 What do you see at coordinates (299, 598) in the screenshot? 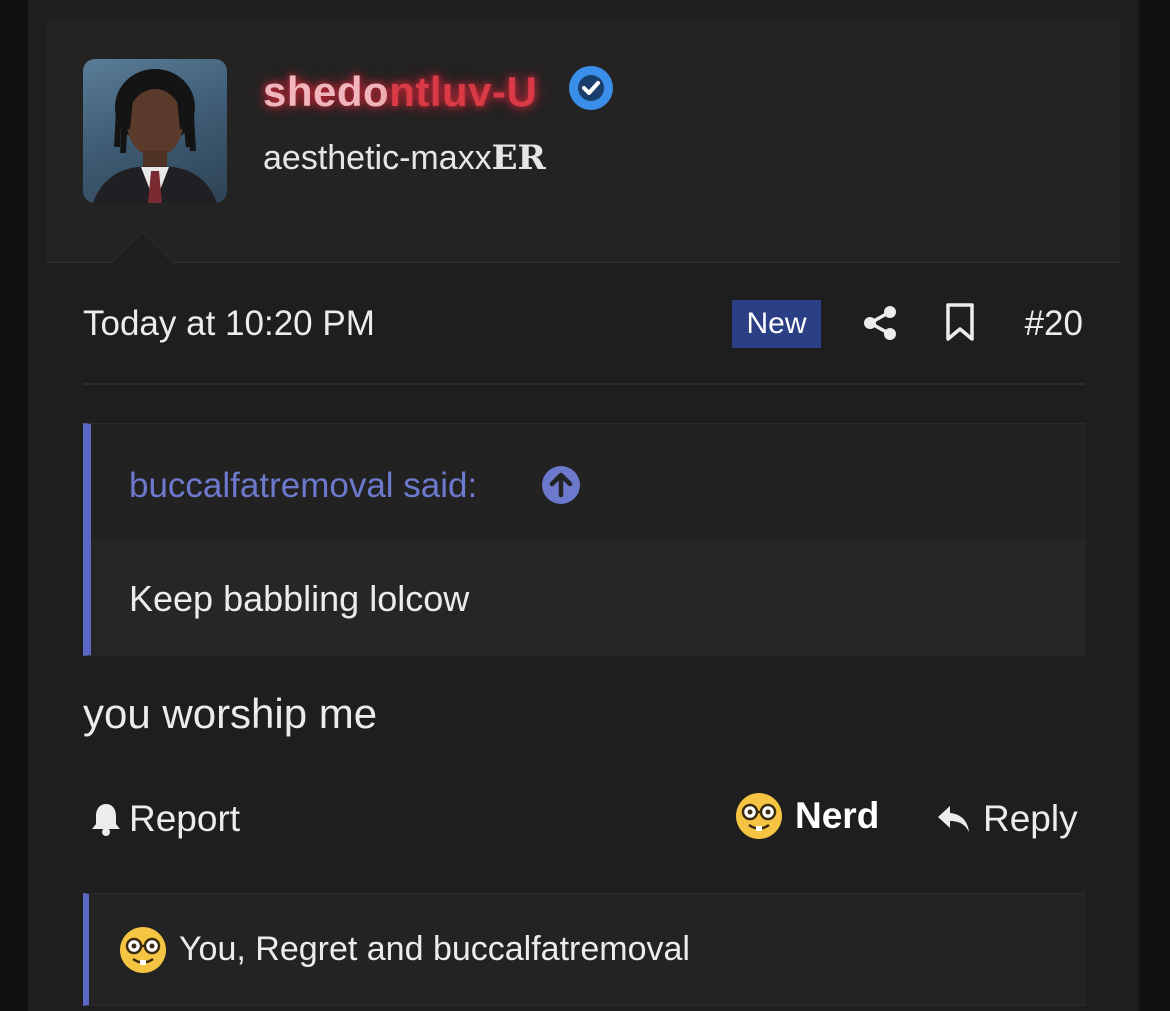
I see `quote-text: Keep babbling lolcow` at bounding box center [299, 598].